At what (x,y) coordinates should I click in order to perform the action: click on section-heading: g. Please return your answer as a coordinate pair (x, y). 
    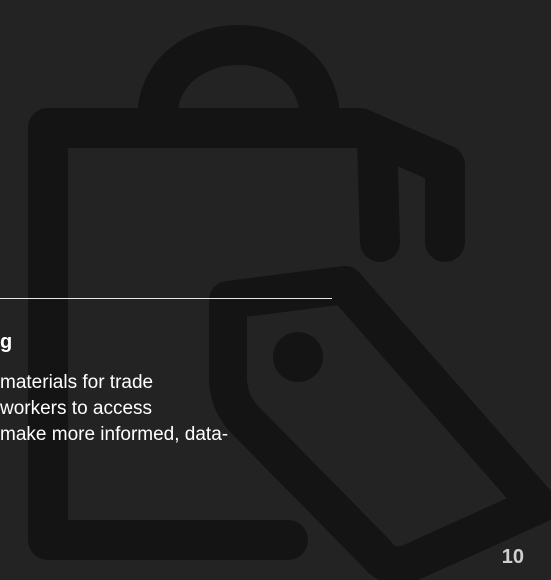
    Looking at the image, I should click on (6, 342).